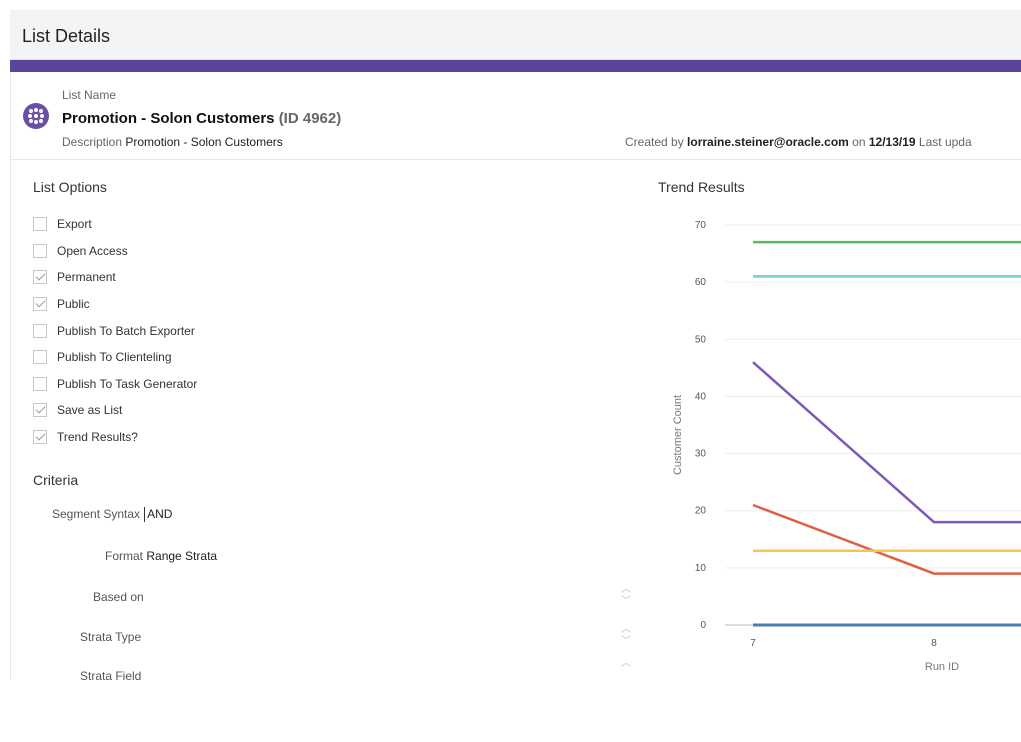 The height and width of the screenshot is (742, 1021). What do you see at coordinates (40, 250) in the screenshot?
I see `open-access-checkbox` at bounding box center [40, 250].